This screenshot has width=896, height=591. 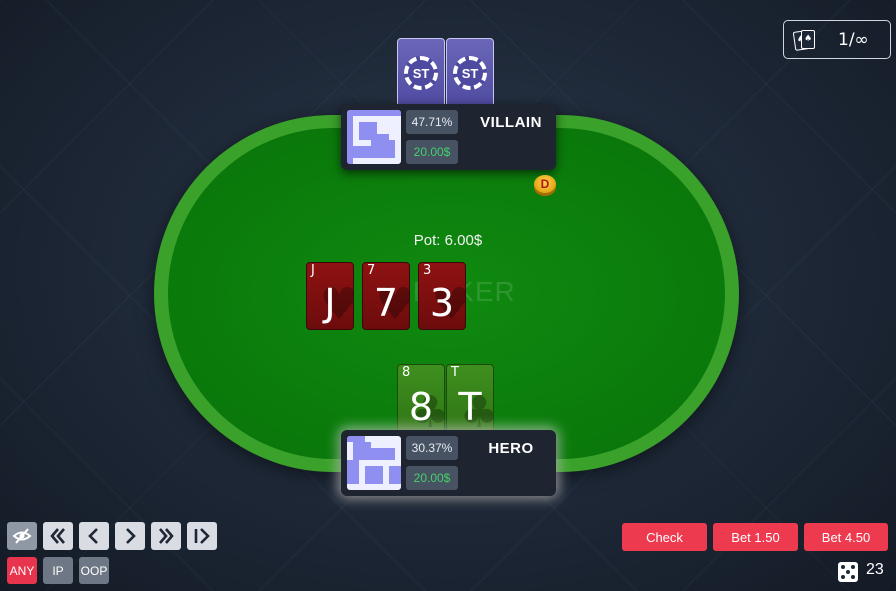 I want to click on board-card: ♥ 3 3, so click(x=442, y=296).